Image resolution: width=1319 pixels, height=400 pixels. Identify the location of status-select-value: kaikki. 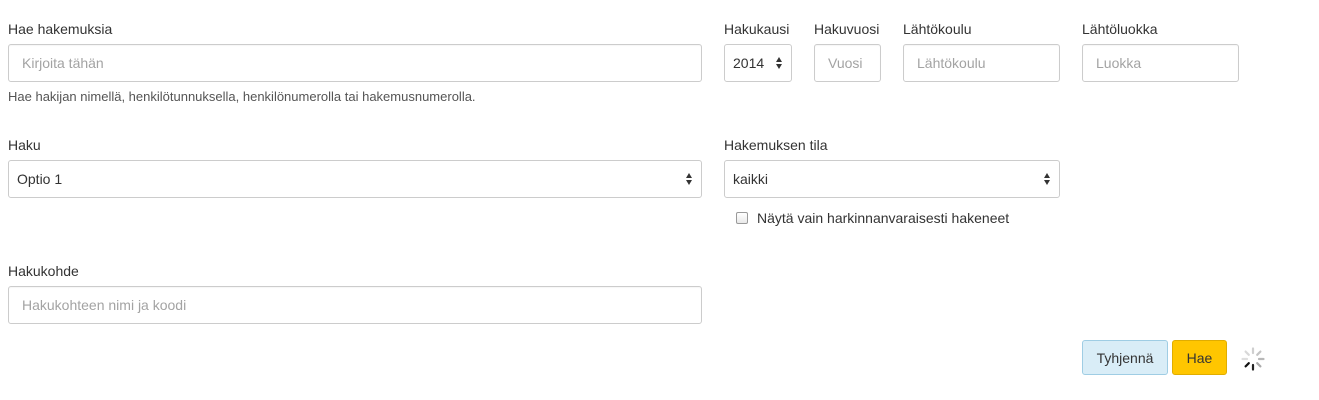
(751, 179).